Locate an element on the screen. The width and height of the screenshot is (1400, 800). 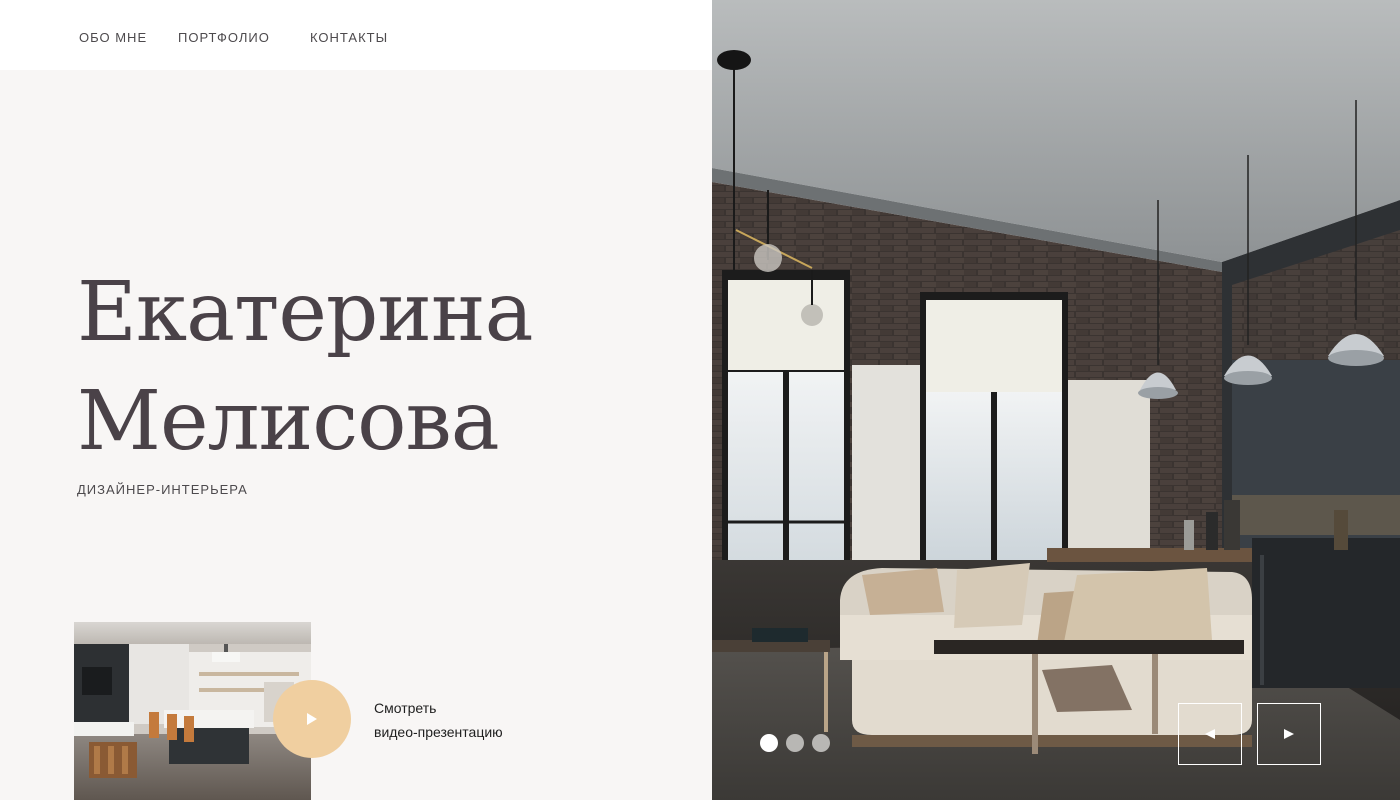
slider-prev-button is located at coordinates (1210, 734).